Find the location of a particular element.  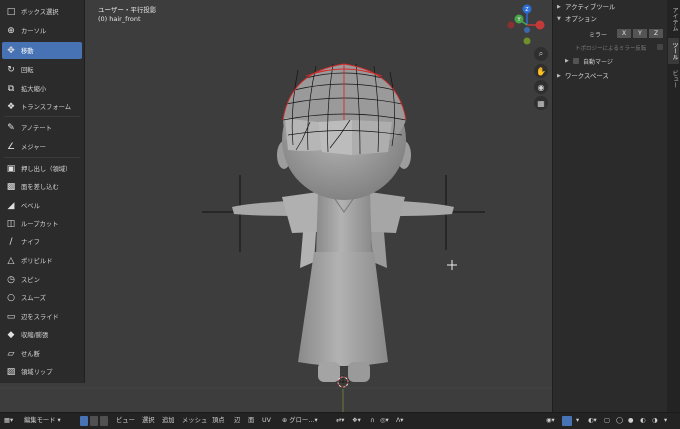

annotate-icon: ✎ is located at coordinates (11, 127).